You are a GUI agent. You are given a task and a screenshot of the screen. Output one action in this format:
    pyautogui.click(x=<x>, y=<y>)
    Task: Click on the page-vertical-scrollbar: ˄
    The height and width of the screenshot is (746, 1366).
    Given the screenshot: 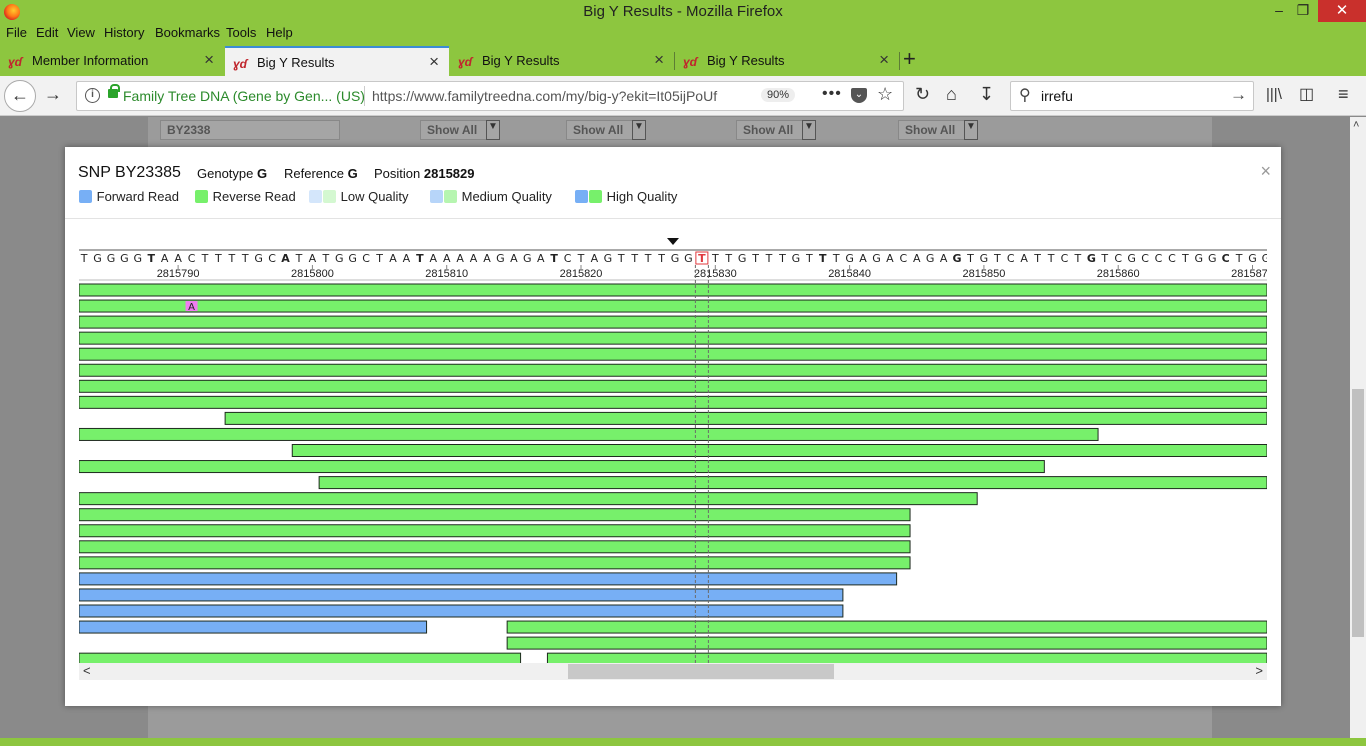 What is the action you would take?
    pyautogui.click(x=1358, y=431)
    